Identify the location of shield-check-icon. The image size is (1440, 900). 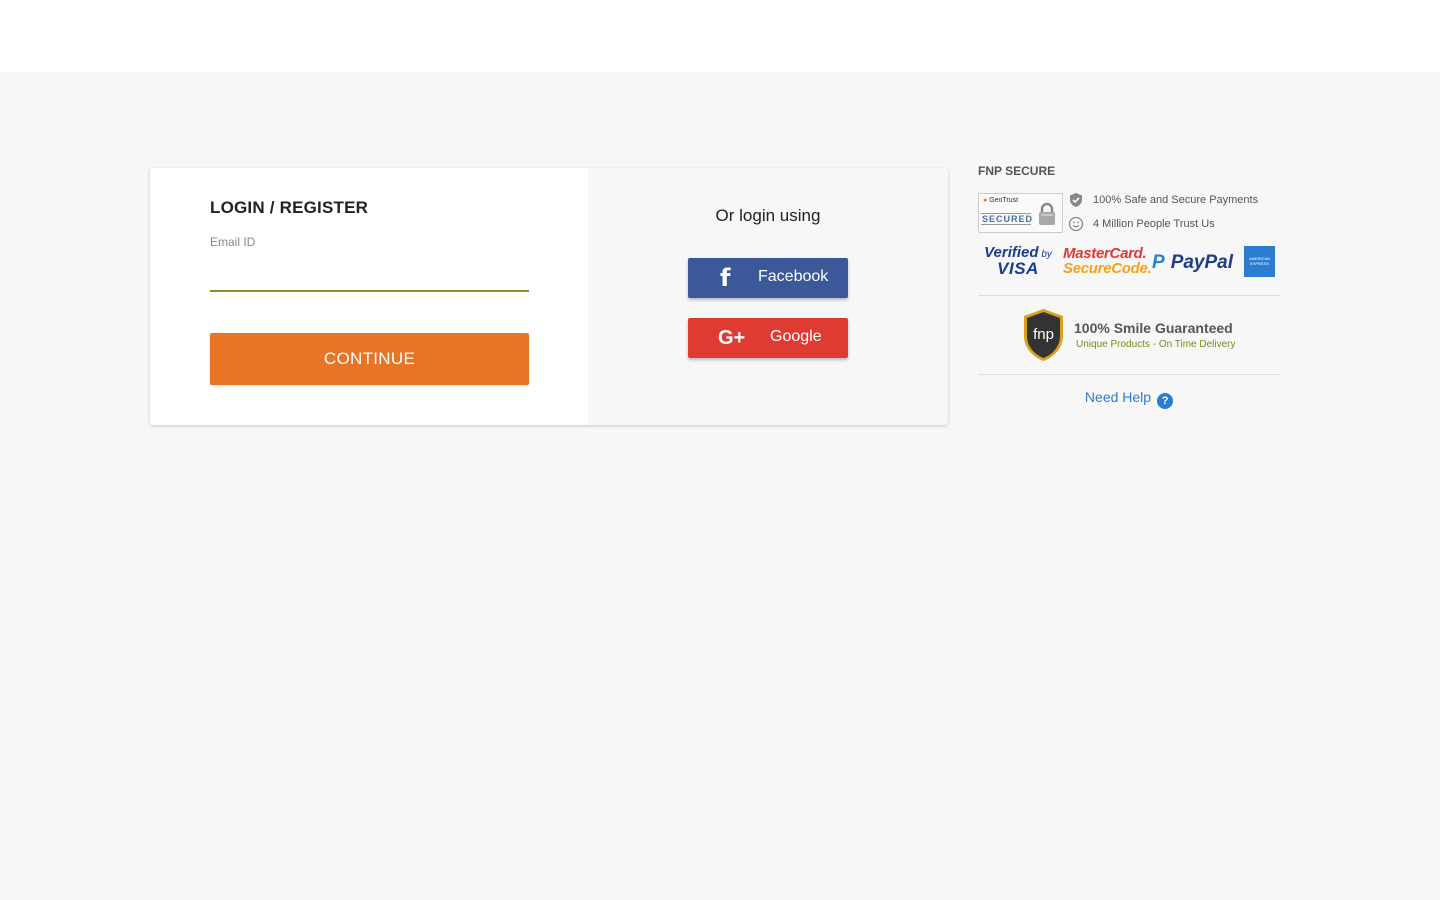
(1076, 200).